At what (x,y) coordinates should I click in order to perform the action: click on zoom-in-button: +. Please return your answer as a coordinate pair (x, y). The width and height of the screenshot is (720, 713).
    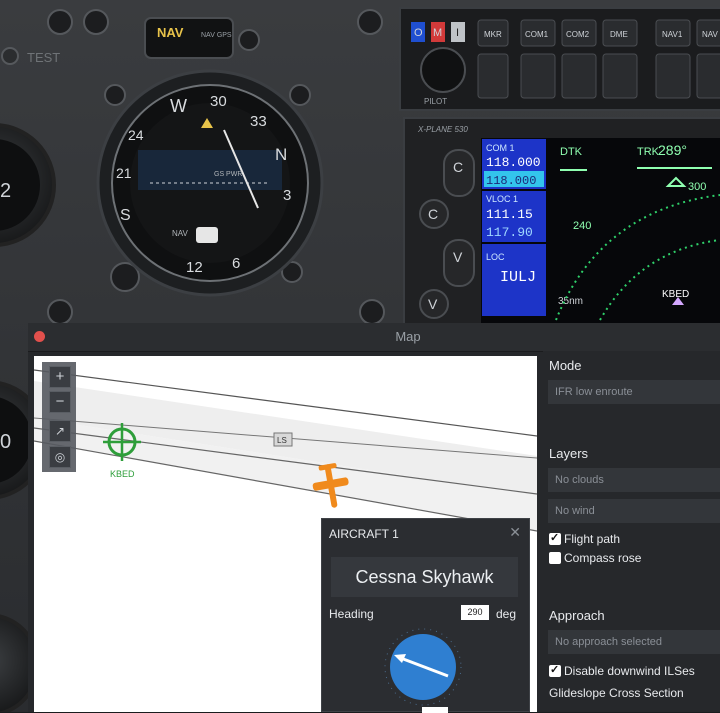
    Looking at the image, I should click on (60, 377).